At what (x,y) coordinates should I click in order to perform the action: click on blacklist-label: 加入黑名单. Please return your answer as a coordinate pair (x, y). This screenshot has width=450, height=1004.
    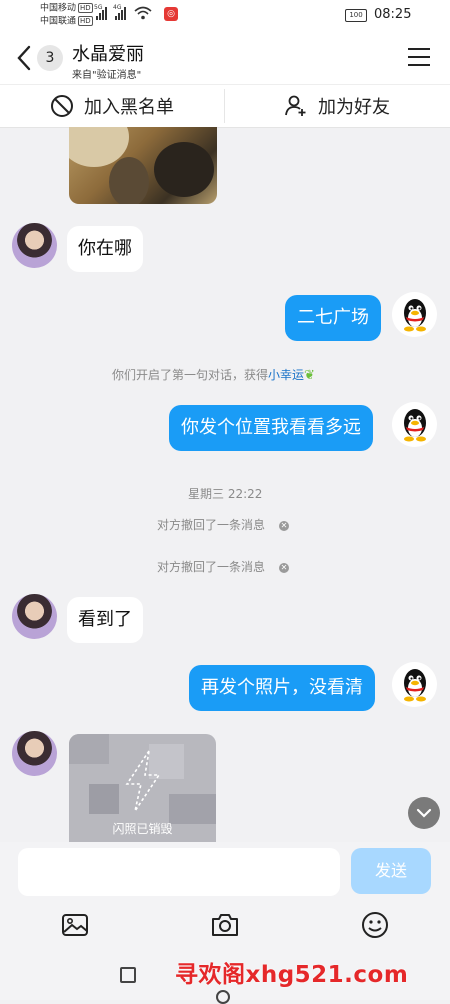
    Looking at the image, I should click on (129, 107).